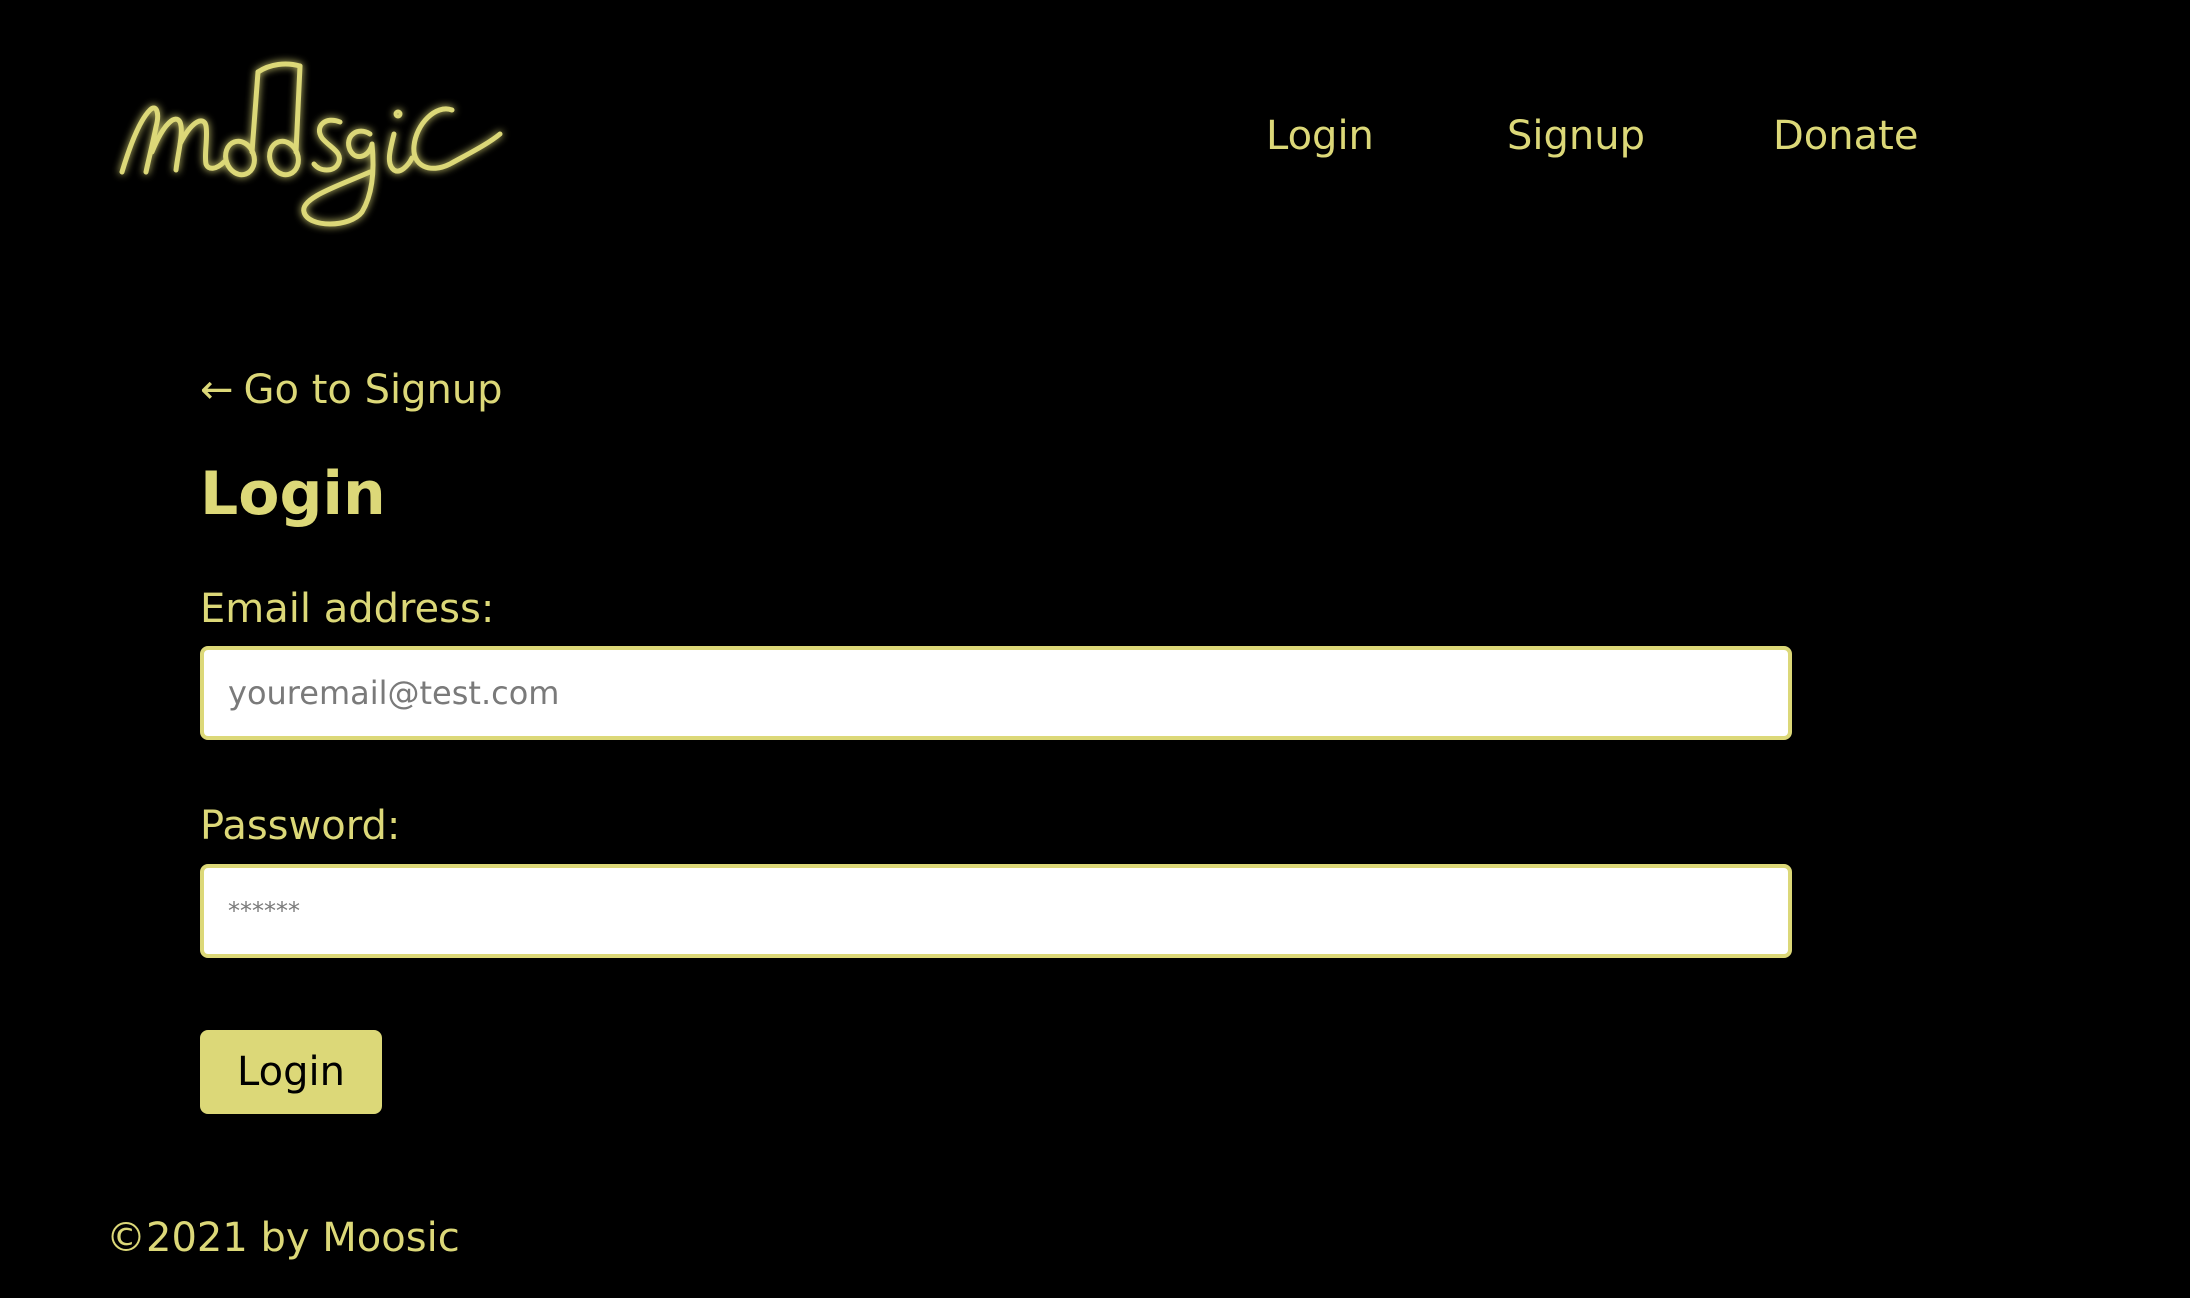 The width and height of the screenshot is (2190, 1298). What do you see at coordinates (311, 144) in the screenshot?
I see `logo-music-note-icon` at bounding box center [311, 144].